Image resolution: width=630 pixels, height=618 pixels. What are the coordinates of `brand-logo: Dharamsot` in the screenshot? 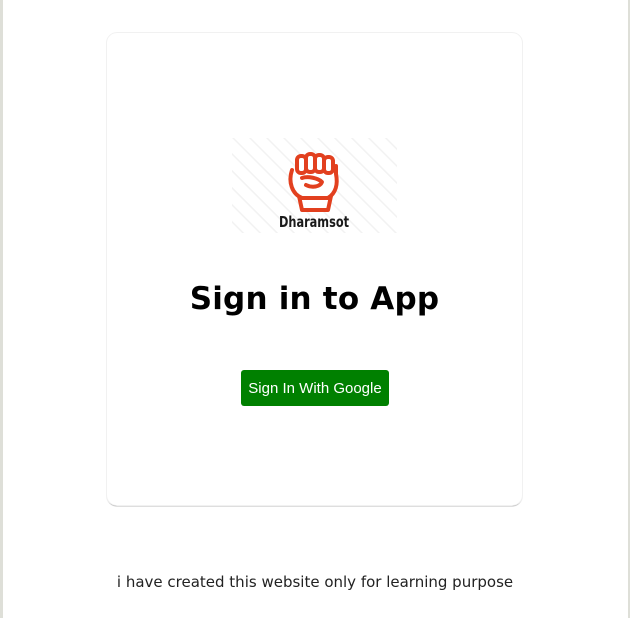 It's located at (314, 185).